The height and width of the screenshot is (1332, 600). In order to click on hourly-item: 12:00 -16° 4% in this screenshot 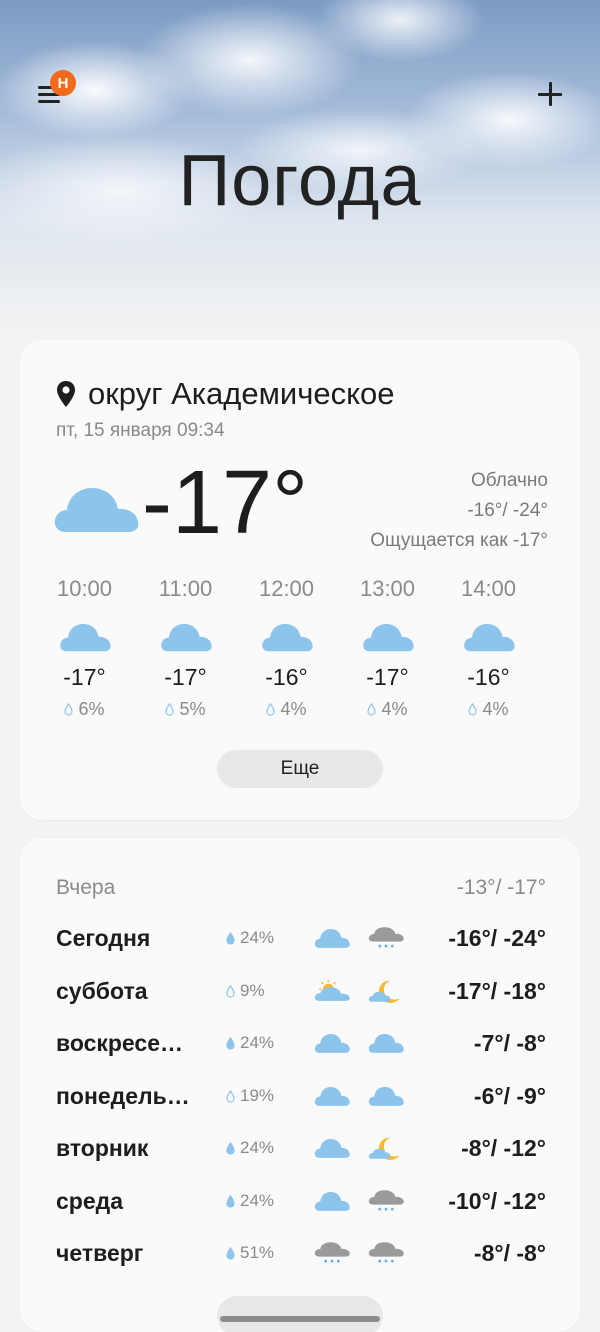, I will do `click(286, 648)`.